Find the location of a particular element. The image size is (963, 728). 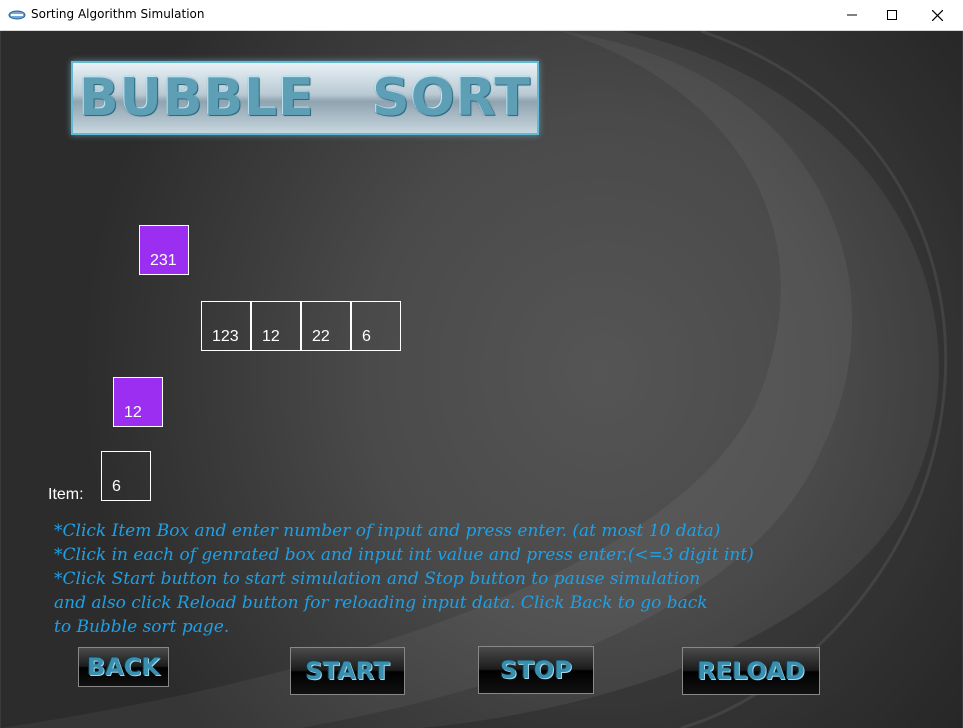

window-title-bar: Sorting Algorithm Simulation is located at coordinates (481, 15).